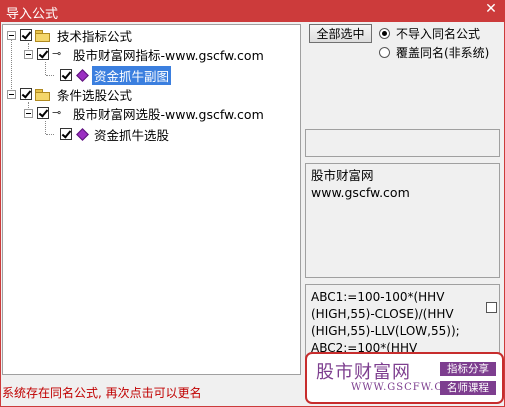  What do you see at coordinates (468, 369) in the screenshot?
I see `brand-tag: 指标分享` at bounding box center [468, 369].